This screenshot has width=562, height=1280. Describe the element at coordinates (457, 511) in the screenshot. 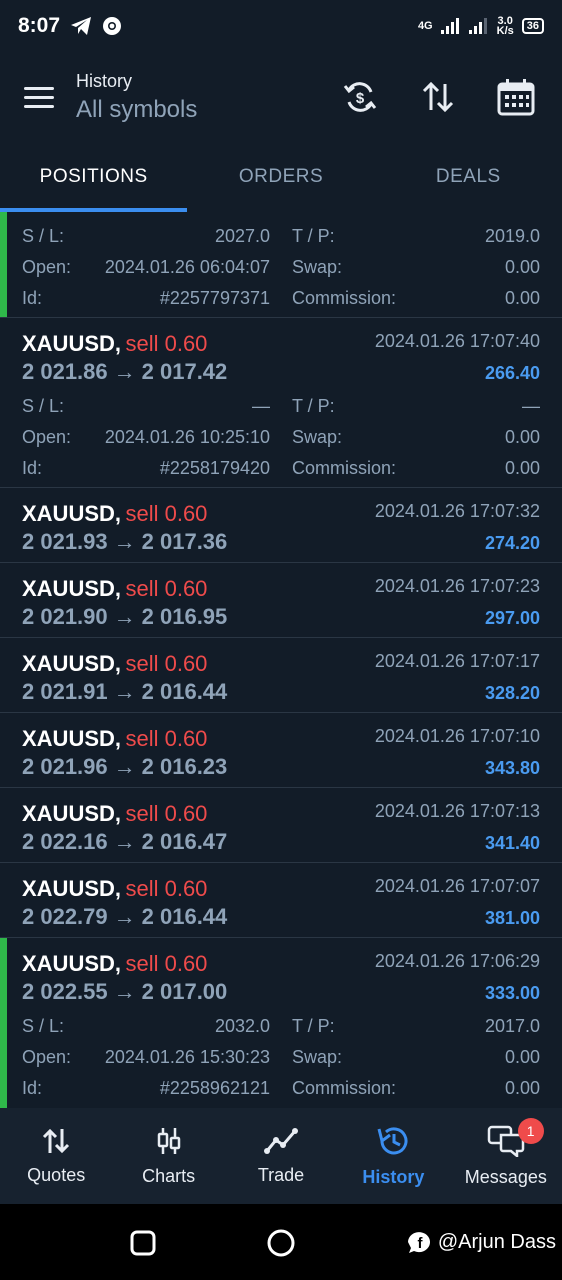

I see `position-time: 2024.01.26 17:07:32` at that location.